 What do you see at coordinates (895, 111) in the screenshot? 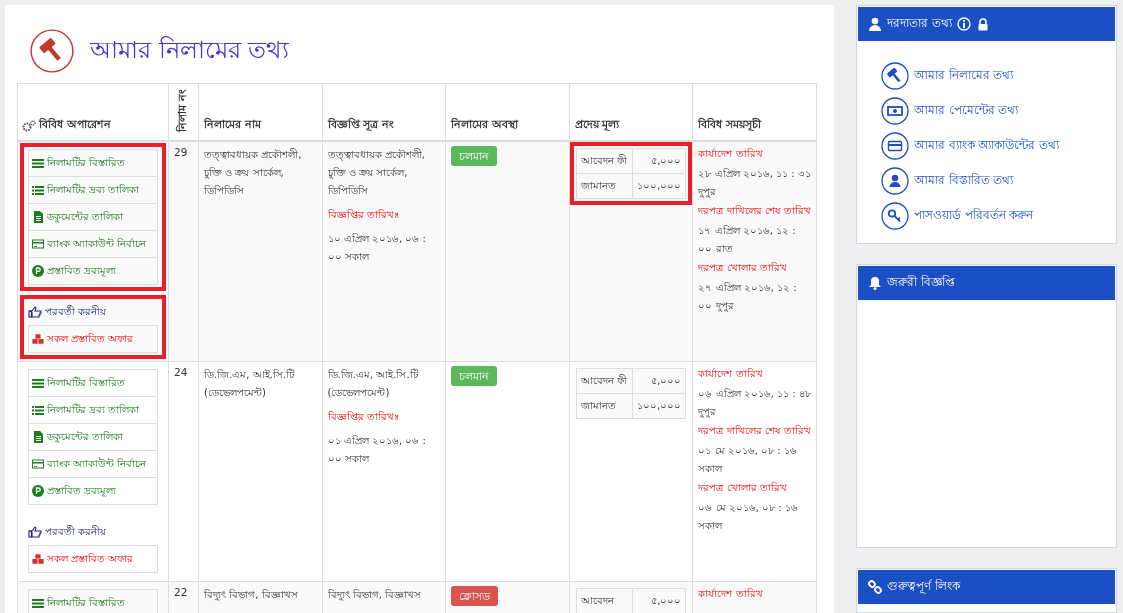
I see `banknote-icon` at bounding box center [895, 111].